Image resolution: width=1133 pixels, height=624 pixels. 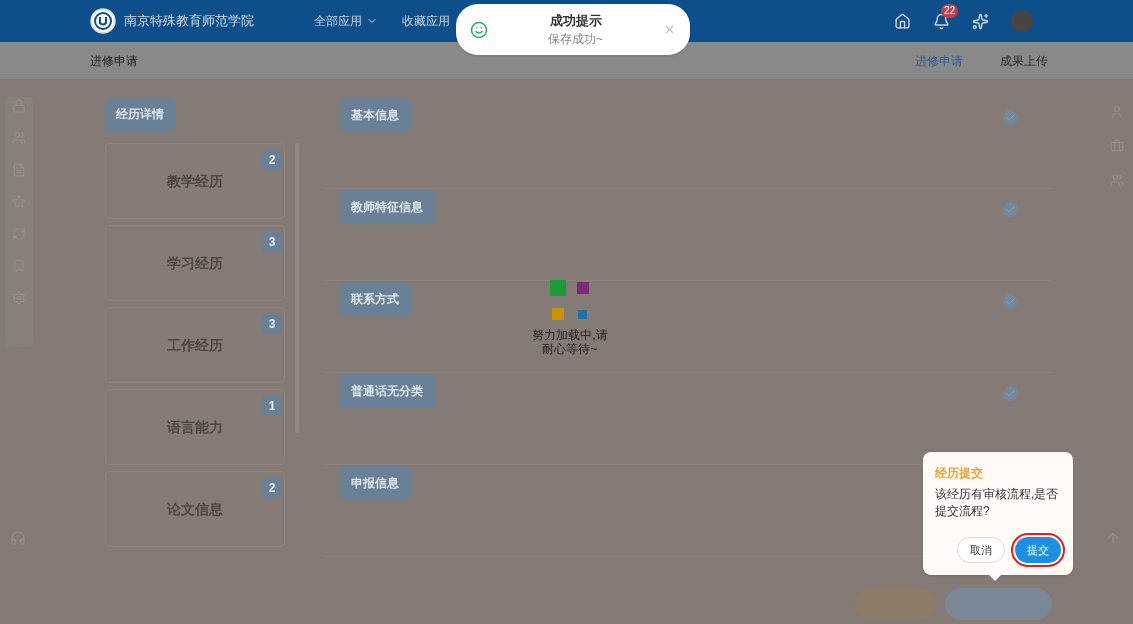 What do you see at coordinates (375, 299) in the screenshot?
I see `section-tag: 联系方式` at bounding box center [375, 299].